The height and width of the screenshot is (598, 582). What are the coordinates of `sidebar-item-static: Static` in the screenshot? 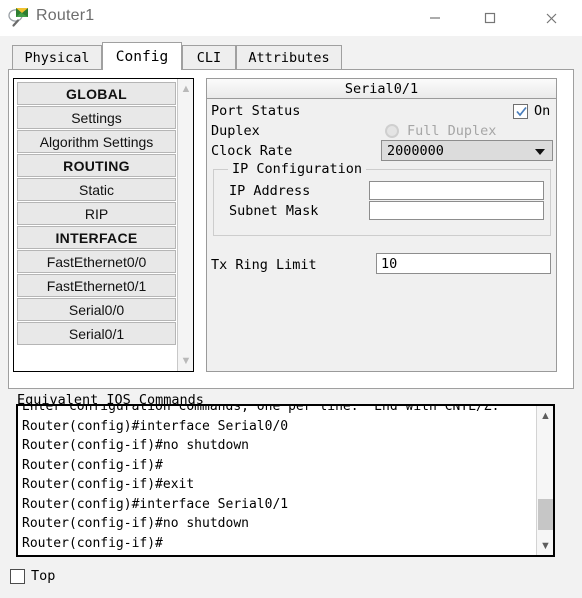 It's located at (96, 189).